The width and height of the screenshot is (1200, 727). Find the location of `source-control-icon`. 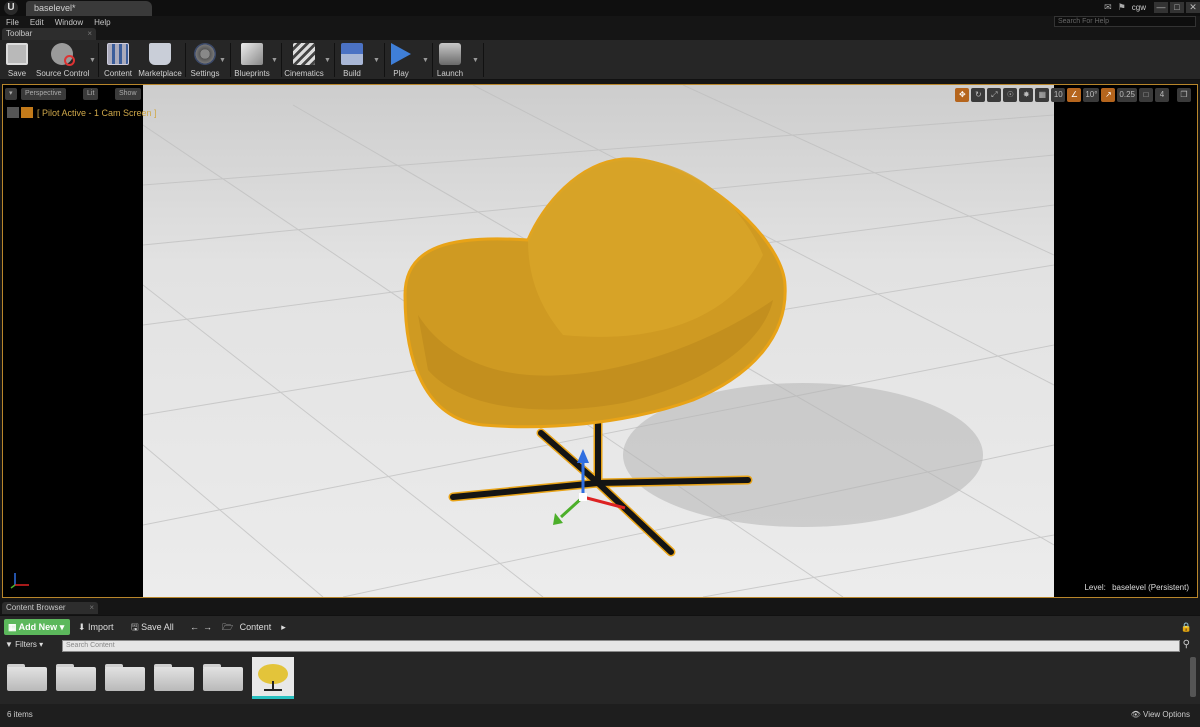

source-control-icon is located at coordinates (63, 54).